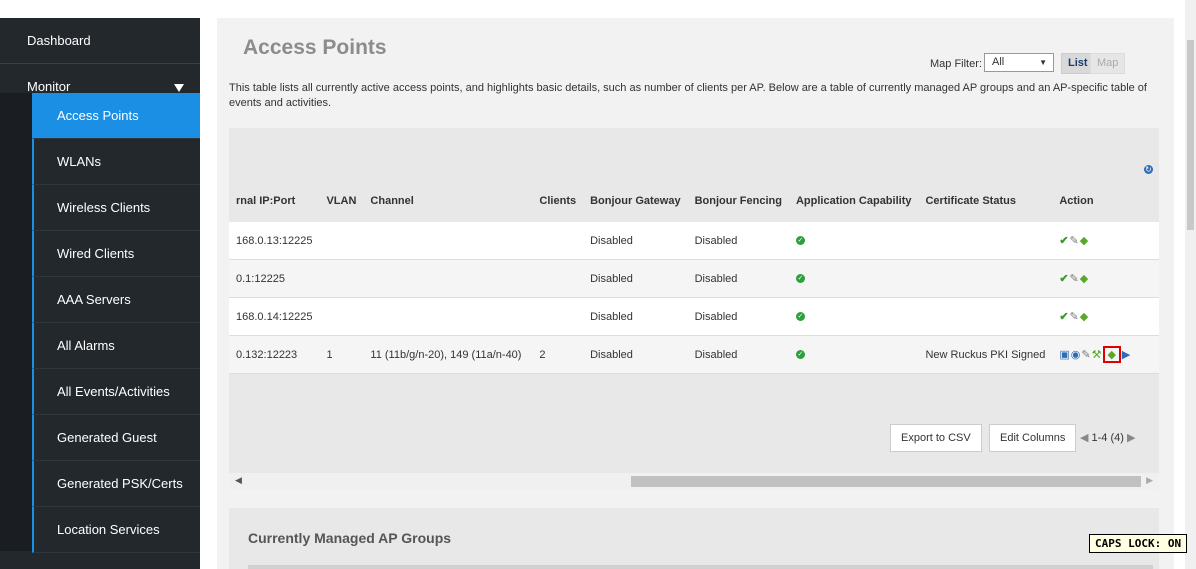 This screenshot has height=569, width=1196. I want to click on restart-icon: ▶, so click(1126, 354).